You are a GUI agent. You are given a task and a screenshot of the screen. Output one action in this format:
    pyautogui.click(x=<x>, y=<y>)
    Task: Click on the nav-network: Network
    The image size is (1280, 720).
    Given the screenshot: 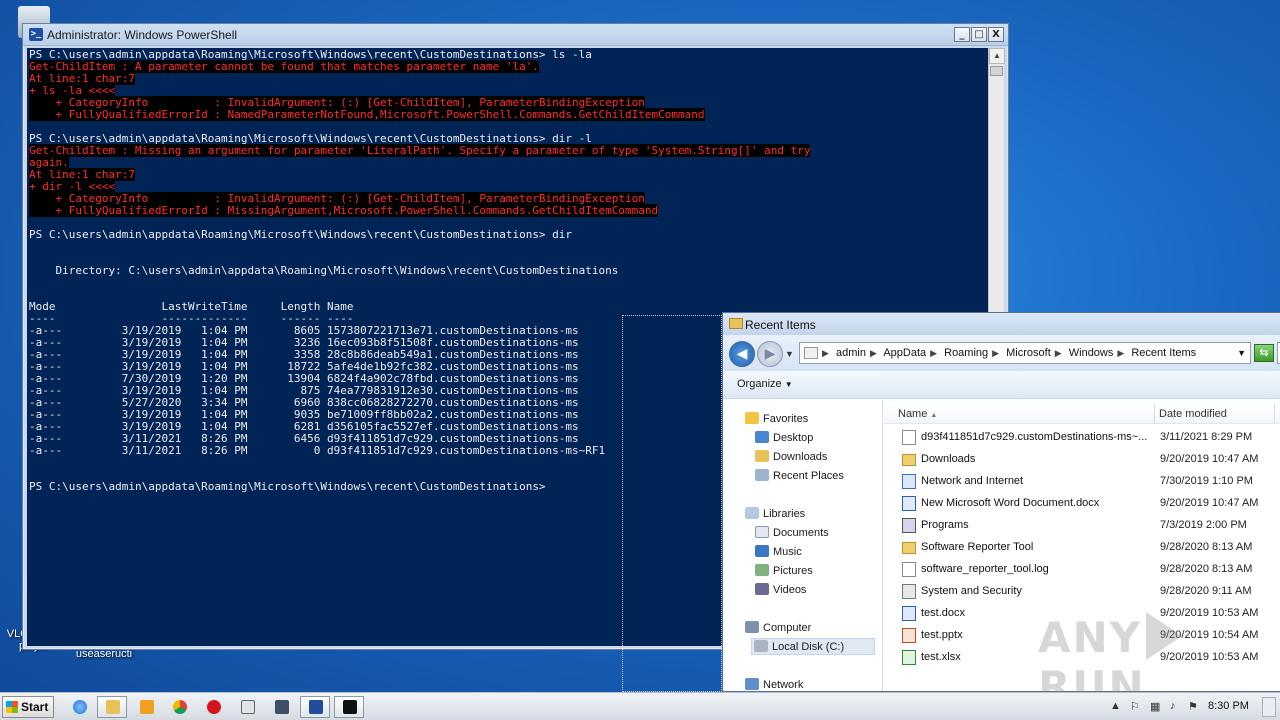 What is the action you would take?
    pyautogui.click(x=774, y=684)
    